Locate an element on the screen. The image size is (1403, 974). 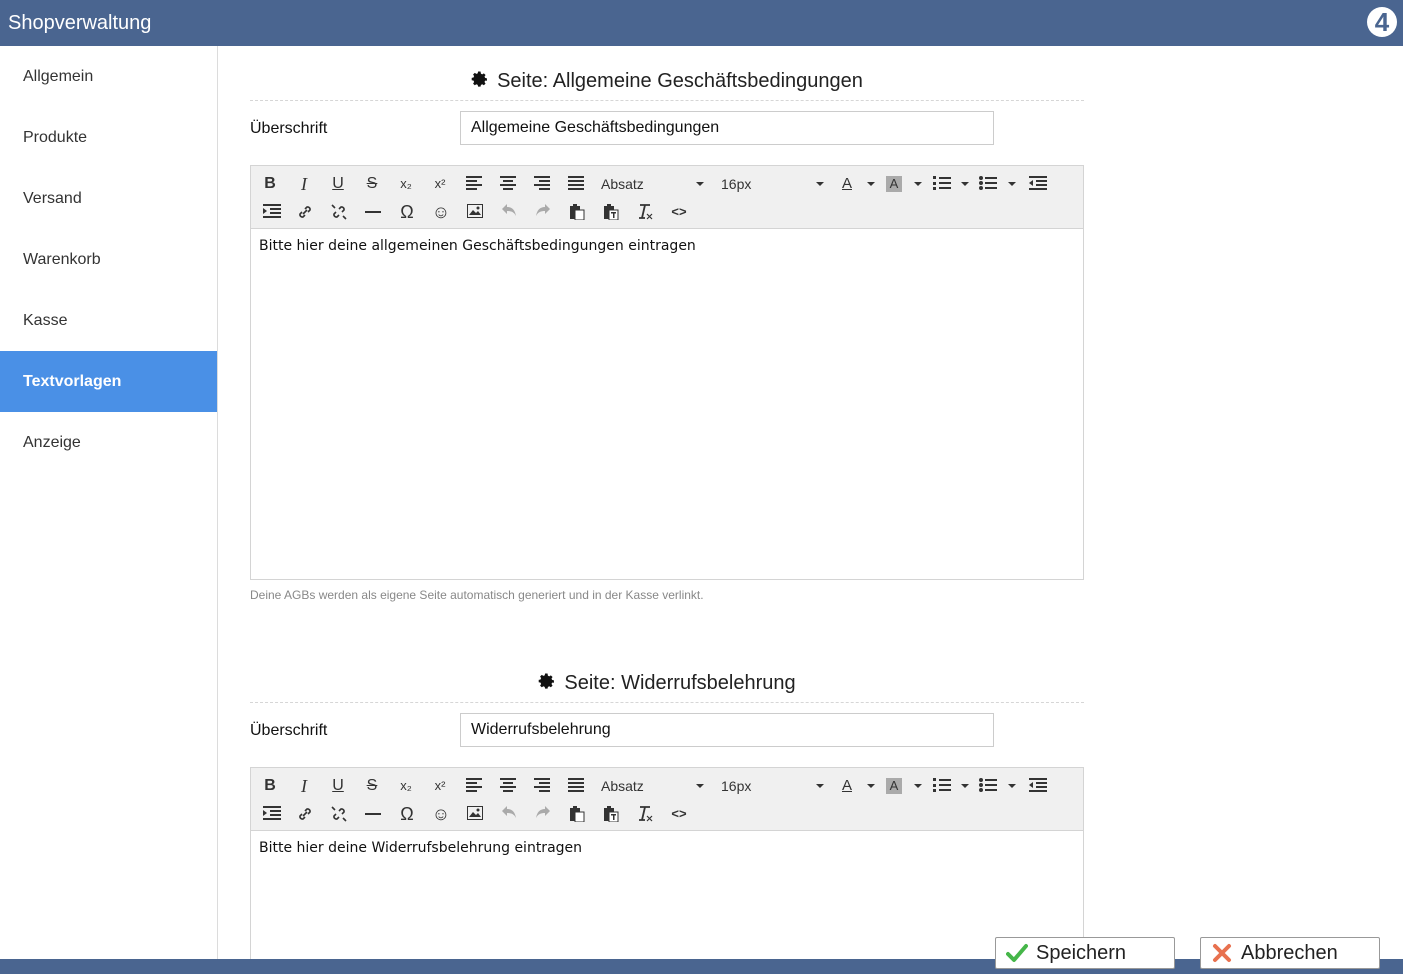
app-logo: 4 is located at coordinates (1382, 22).